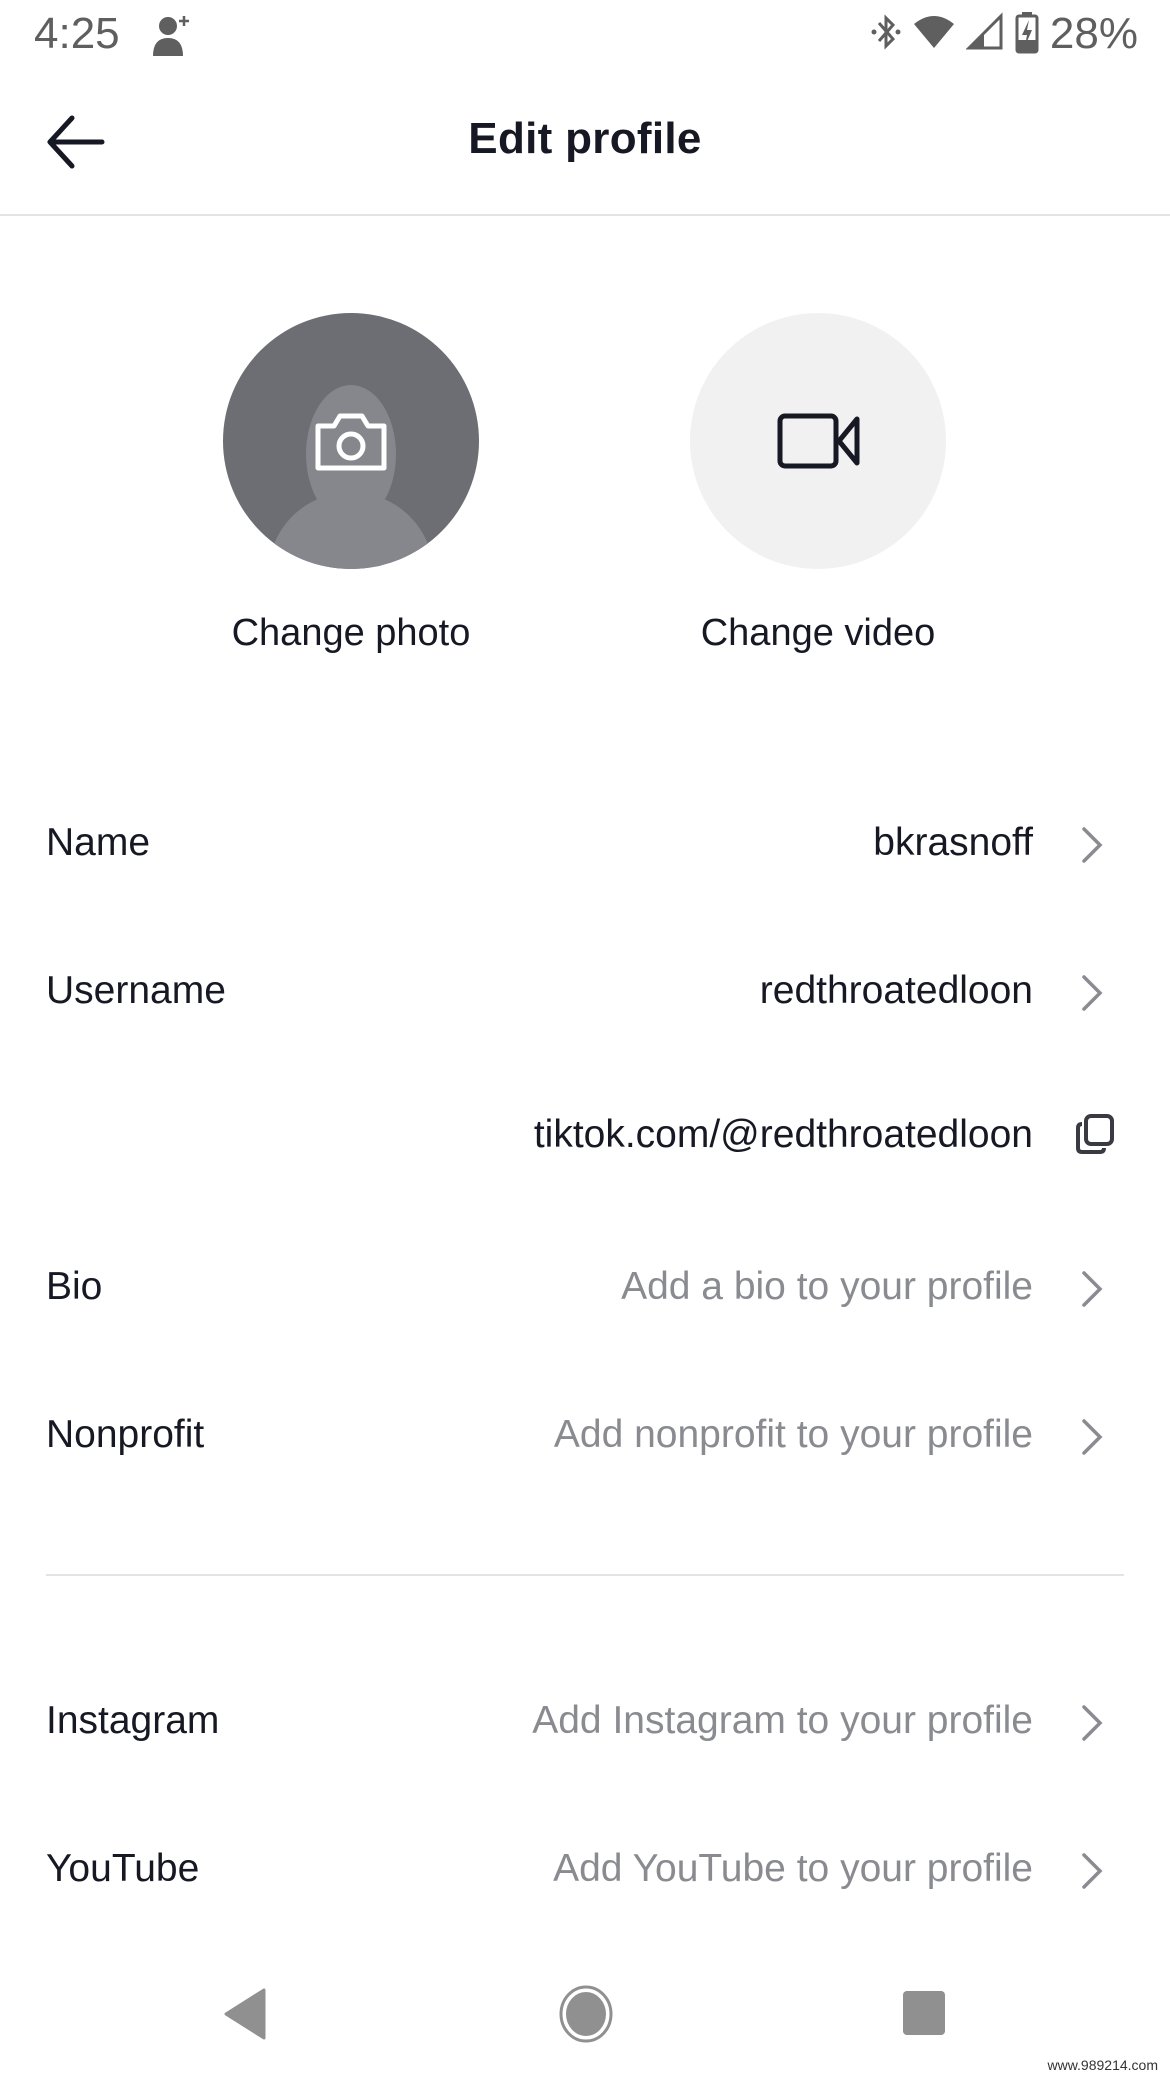 The height and width of the screenshot is (2079, 1170). What do you see at coordinates (896, 990) in the screenshot?
I see `field-value: redthroatedloon` at bounding box center [896, 990].